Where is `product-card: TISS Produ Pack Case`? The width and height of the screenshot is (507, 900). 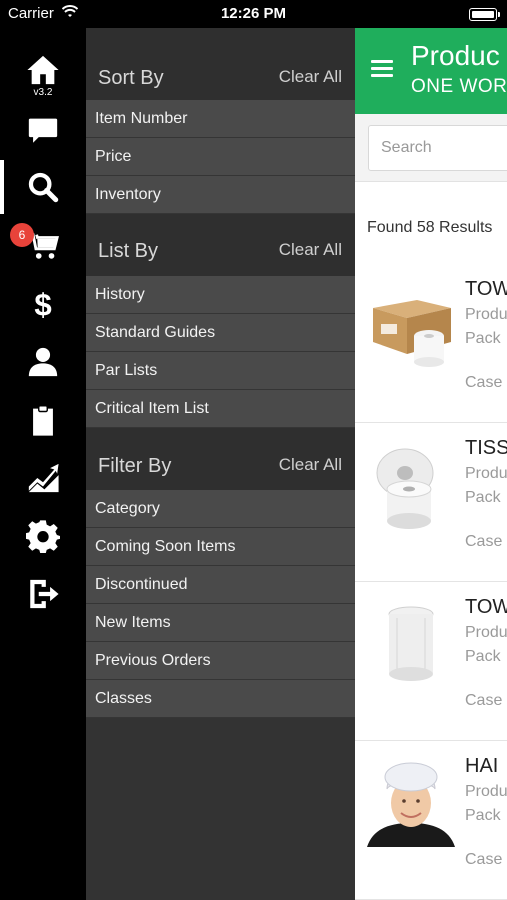 product-card: TISS Produ Pack Case is located at coordinates (431, 502).